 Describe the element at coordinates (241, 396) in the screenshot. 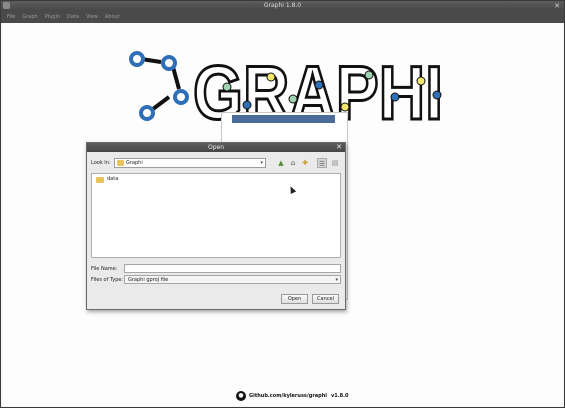

I see `github-icon: ●` at that location.